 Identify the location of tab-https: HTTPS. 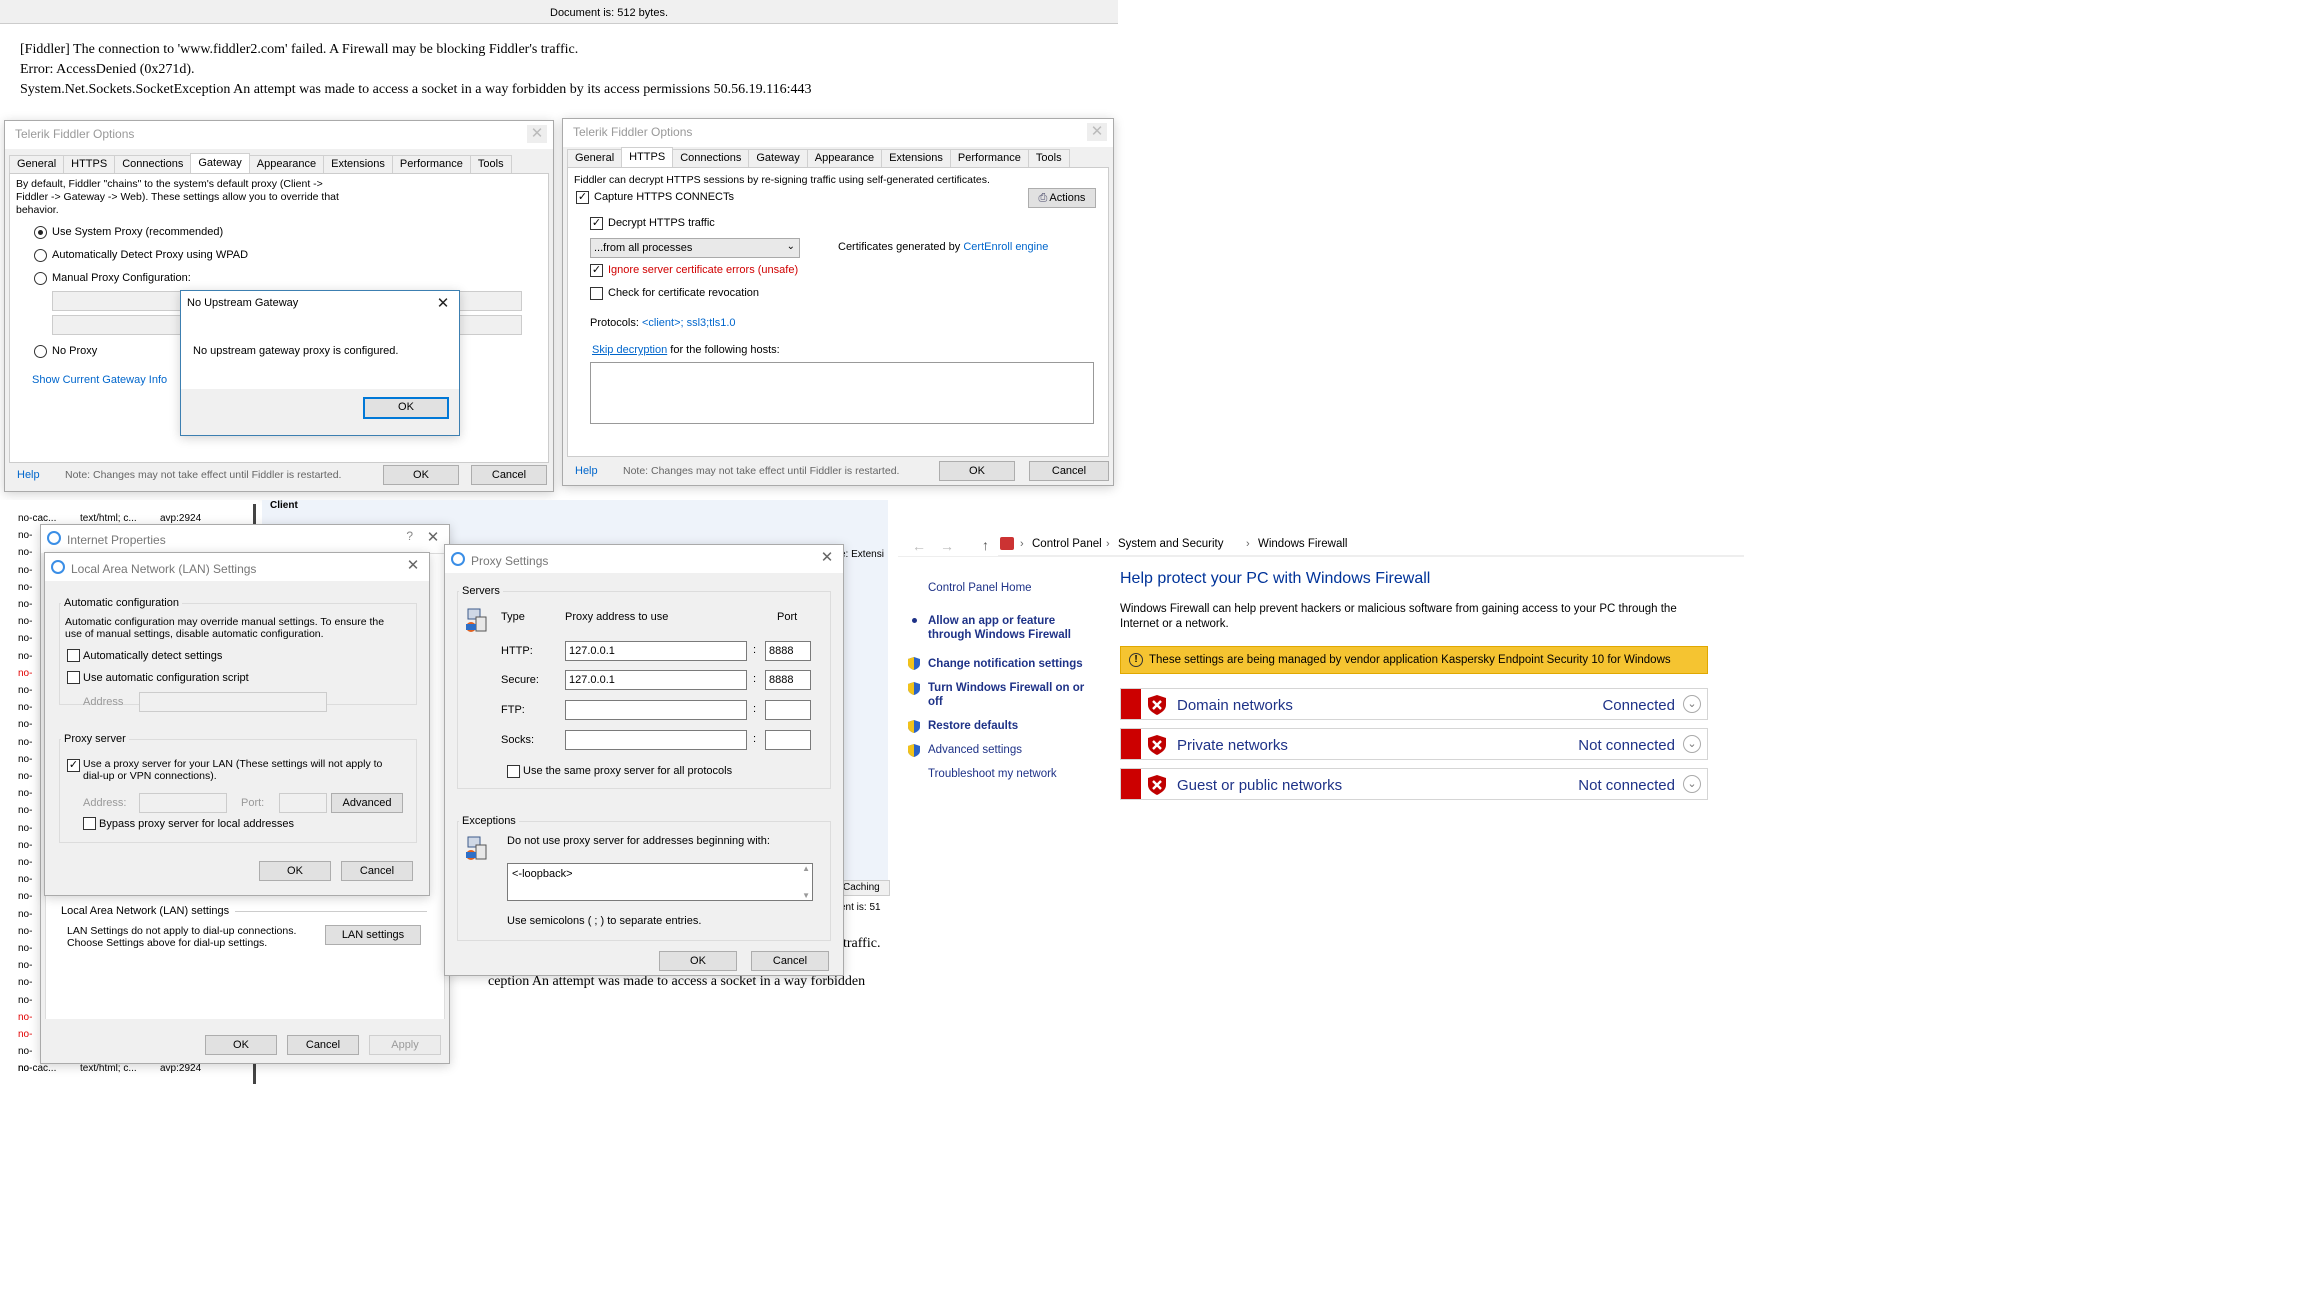
(89, 164).